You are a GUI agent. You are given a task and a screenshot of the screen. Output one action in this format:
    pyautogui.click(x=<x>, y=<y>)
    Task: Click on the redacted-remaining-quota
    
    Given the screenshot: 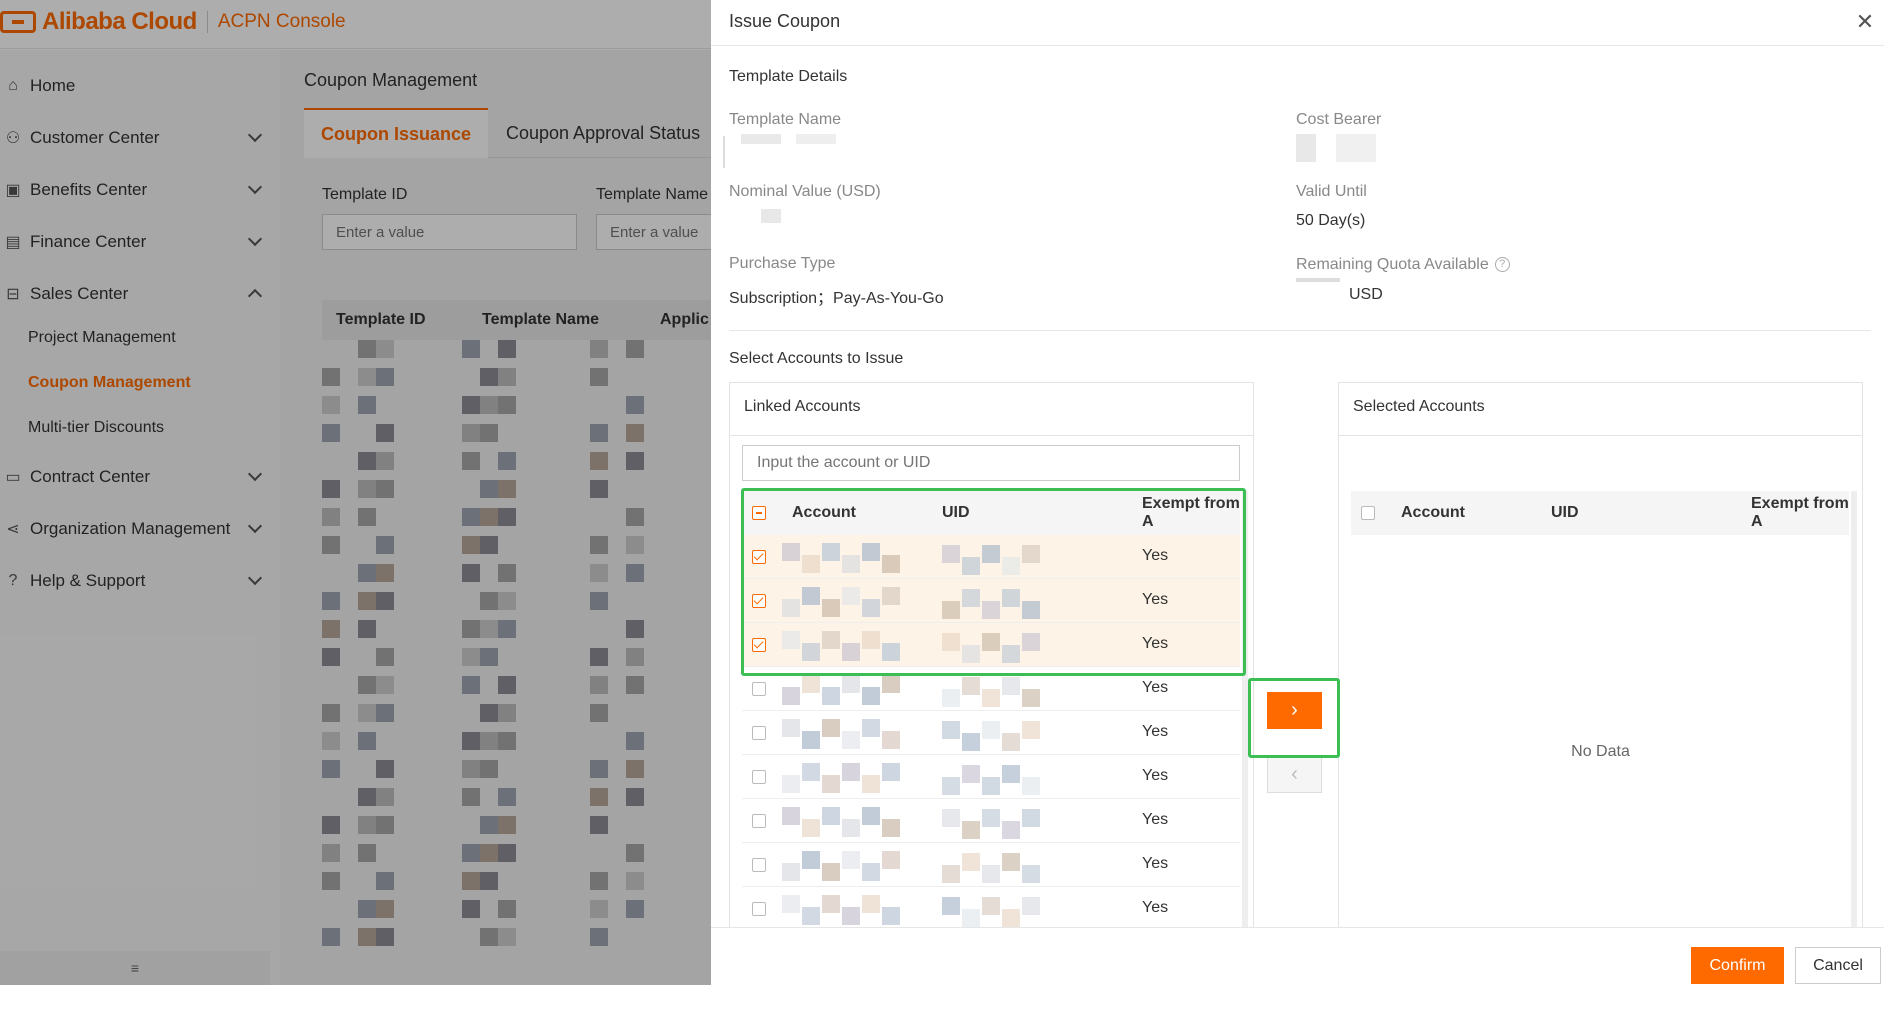 What is the action you would take?
    pyautogui.click(x=1318, y=280)
    